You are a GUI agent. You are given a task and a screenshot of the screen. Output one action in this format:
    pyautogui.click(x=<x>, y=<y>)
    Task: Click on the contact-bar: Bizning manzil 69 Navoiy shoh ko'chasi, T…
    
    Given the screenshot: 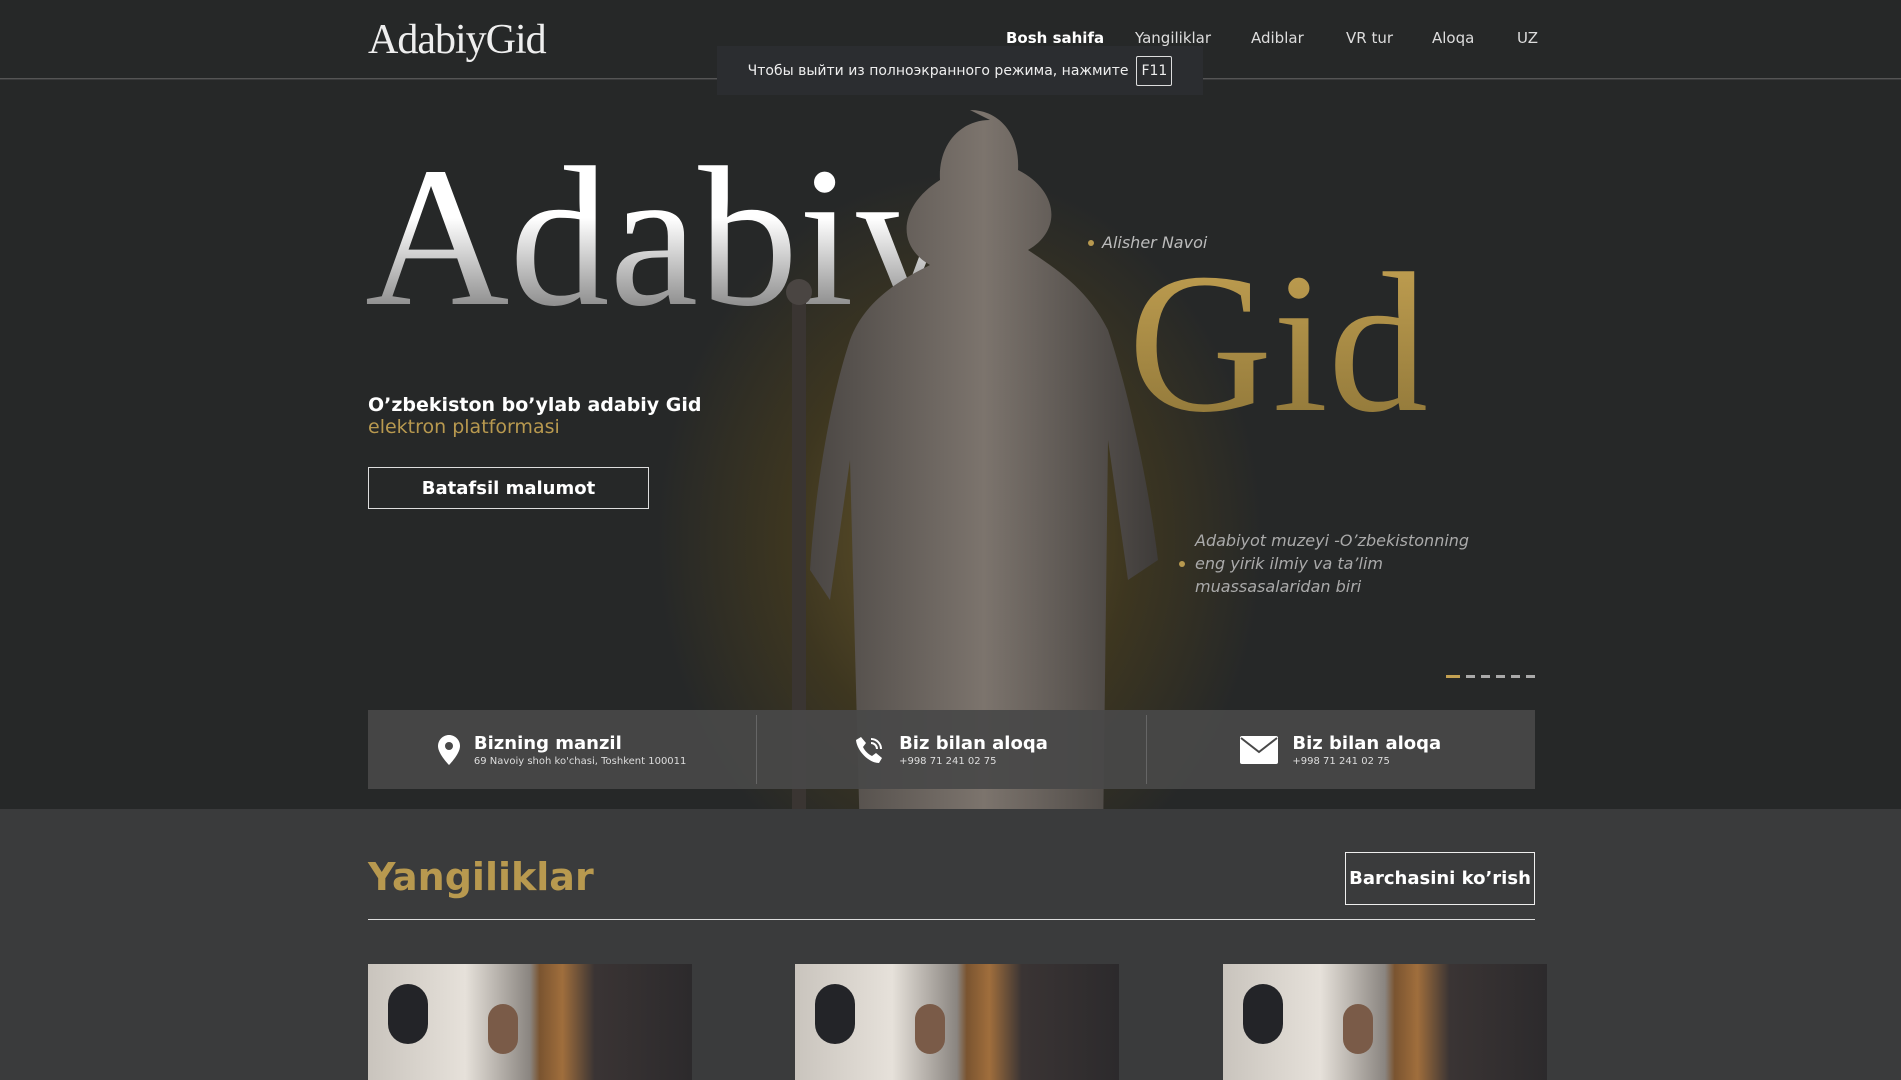 What is the action you would take?
    pyautogui.click(x=951, y=749)
    